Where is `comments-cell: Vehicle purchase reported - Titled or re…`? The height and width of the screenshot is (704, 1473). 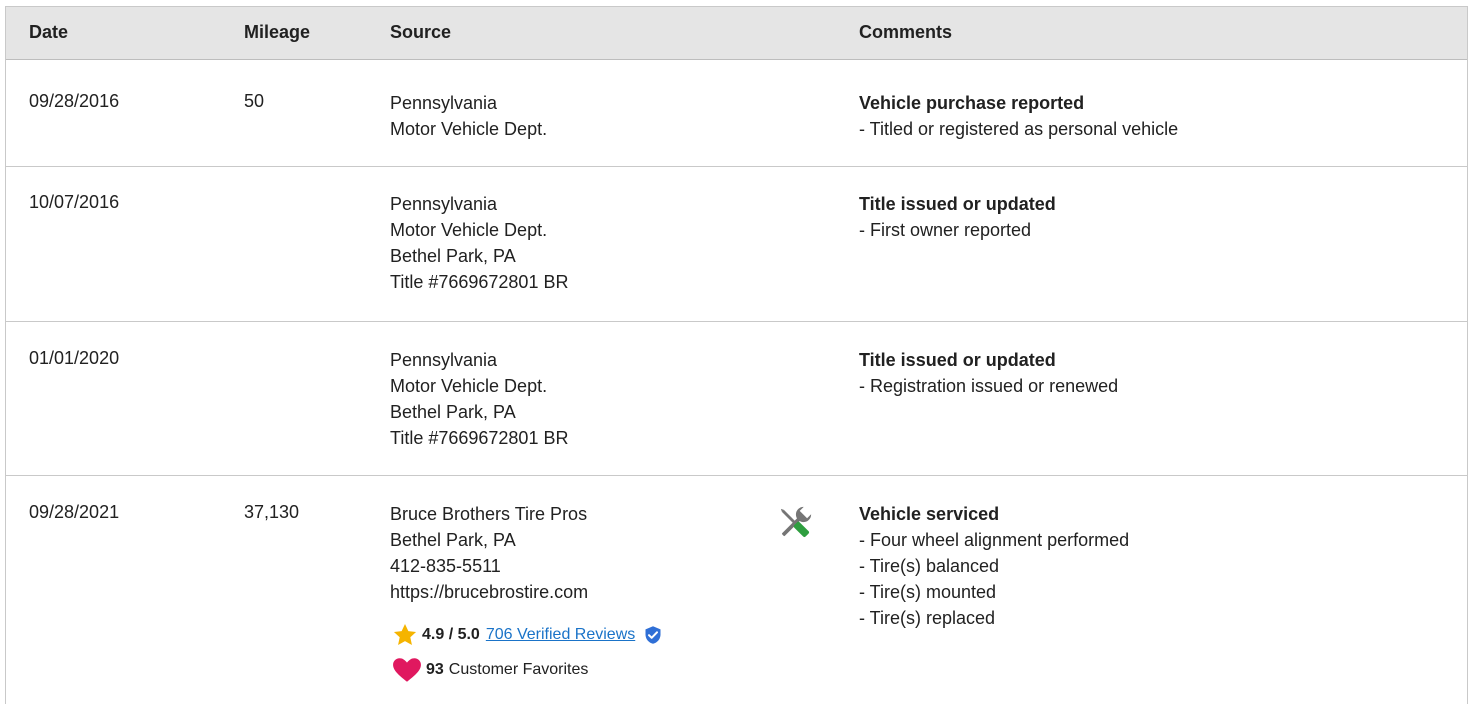 comments-cell: Vehicle purchase reported - Titled or re… is located at coordinates (1018, 116).